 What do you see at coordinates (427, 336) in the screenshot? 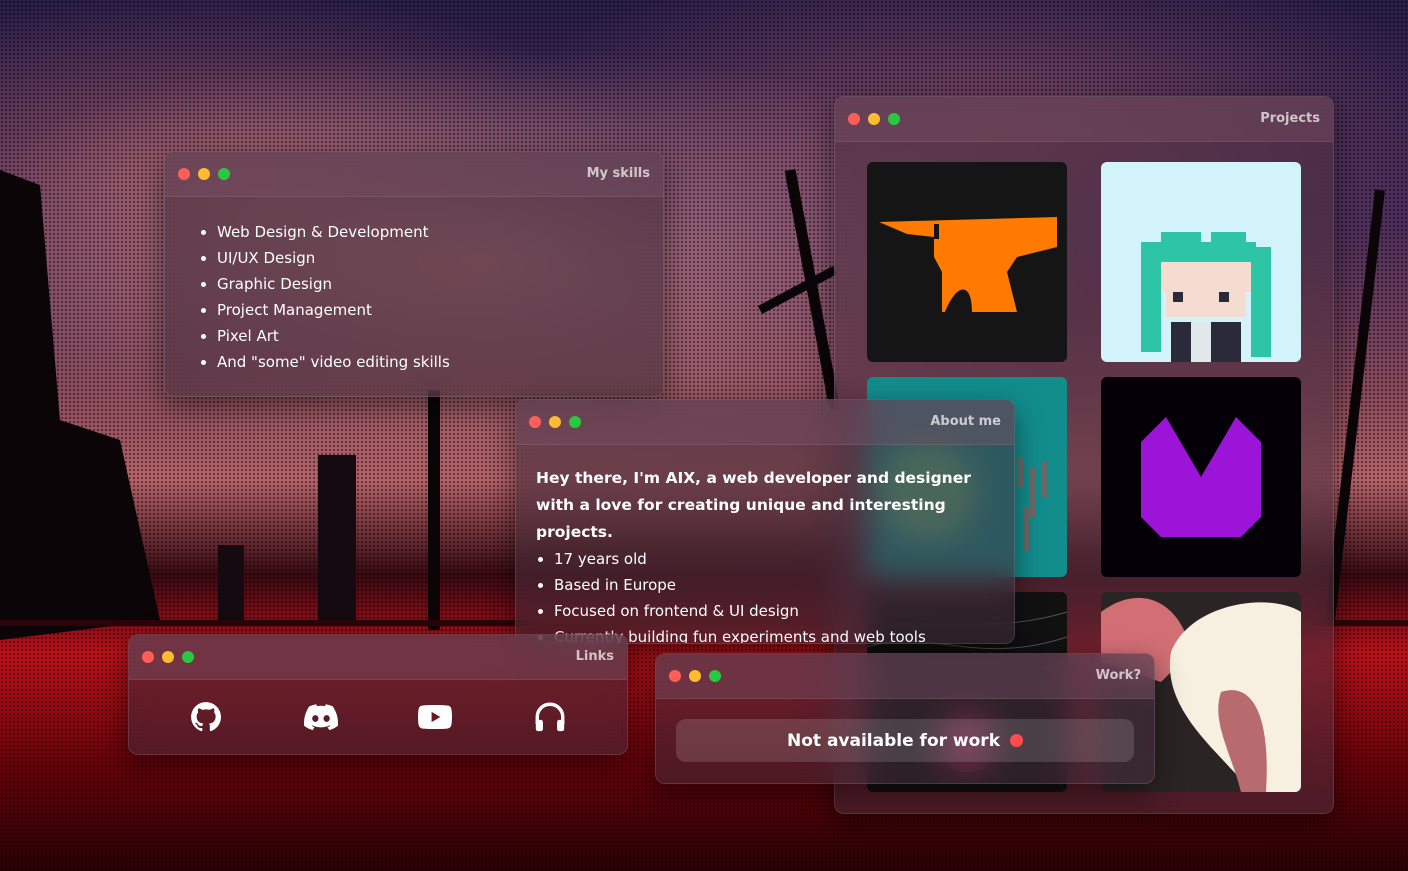
I see `list-item: Pixel Art` at bounding box center [427, 336].